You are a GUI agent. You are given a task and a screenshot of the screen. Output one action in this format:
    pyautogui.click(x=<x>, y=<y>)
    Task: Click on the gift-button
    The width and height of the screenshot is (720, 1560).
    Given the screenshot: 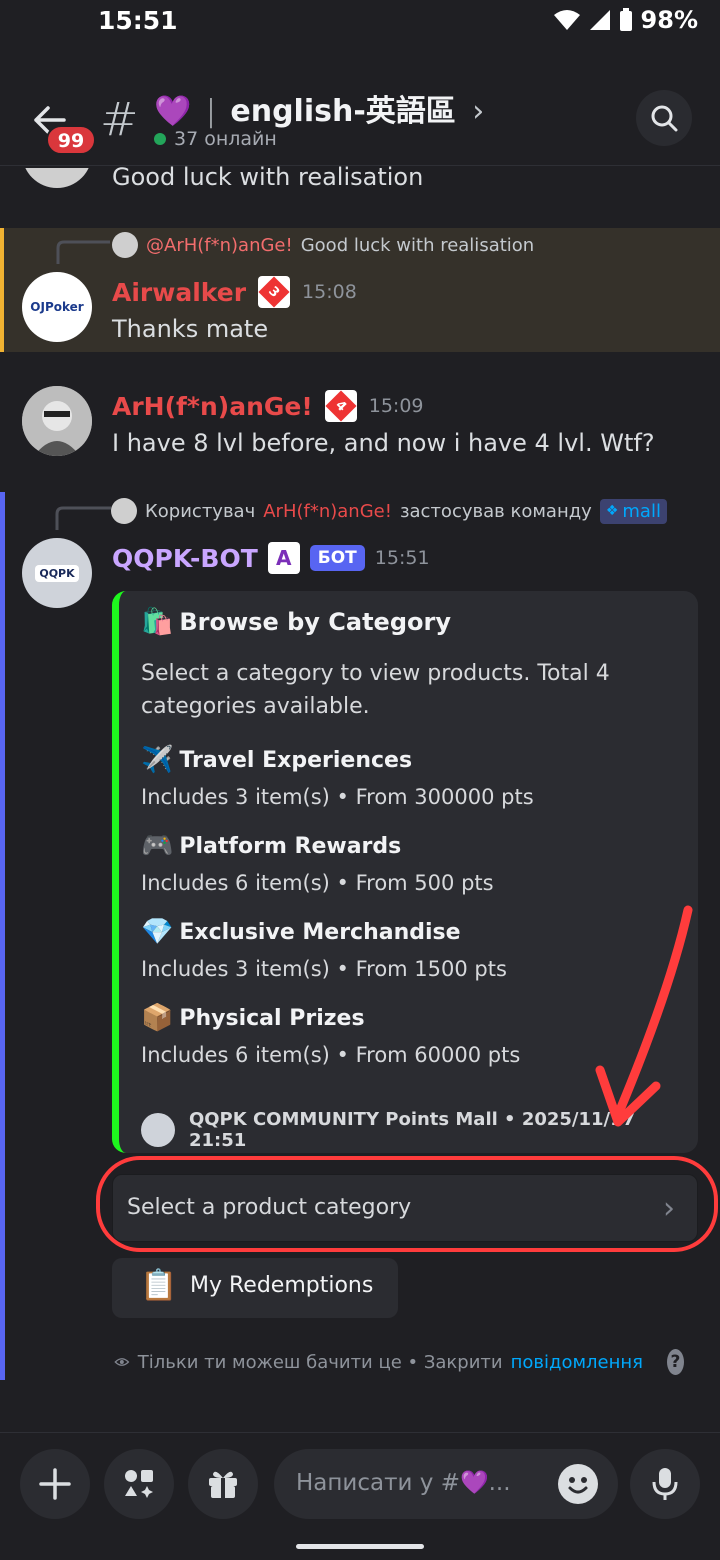 What is the action you would take?
    pyautogui.click(x=223, y=1484)
    